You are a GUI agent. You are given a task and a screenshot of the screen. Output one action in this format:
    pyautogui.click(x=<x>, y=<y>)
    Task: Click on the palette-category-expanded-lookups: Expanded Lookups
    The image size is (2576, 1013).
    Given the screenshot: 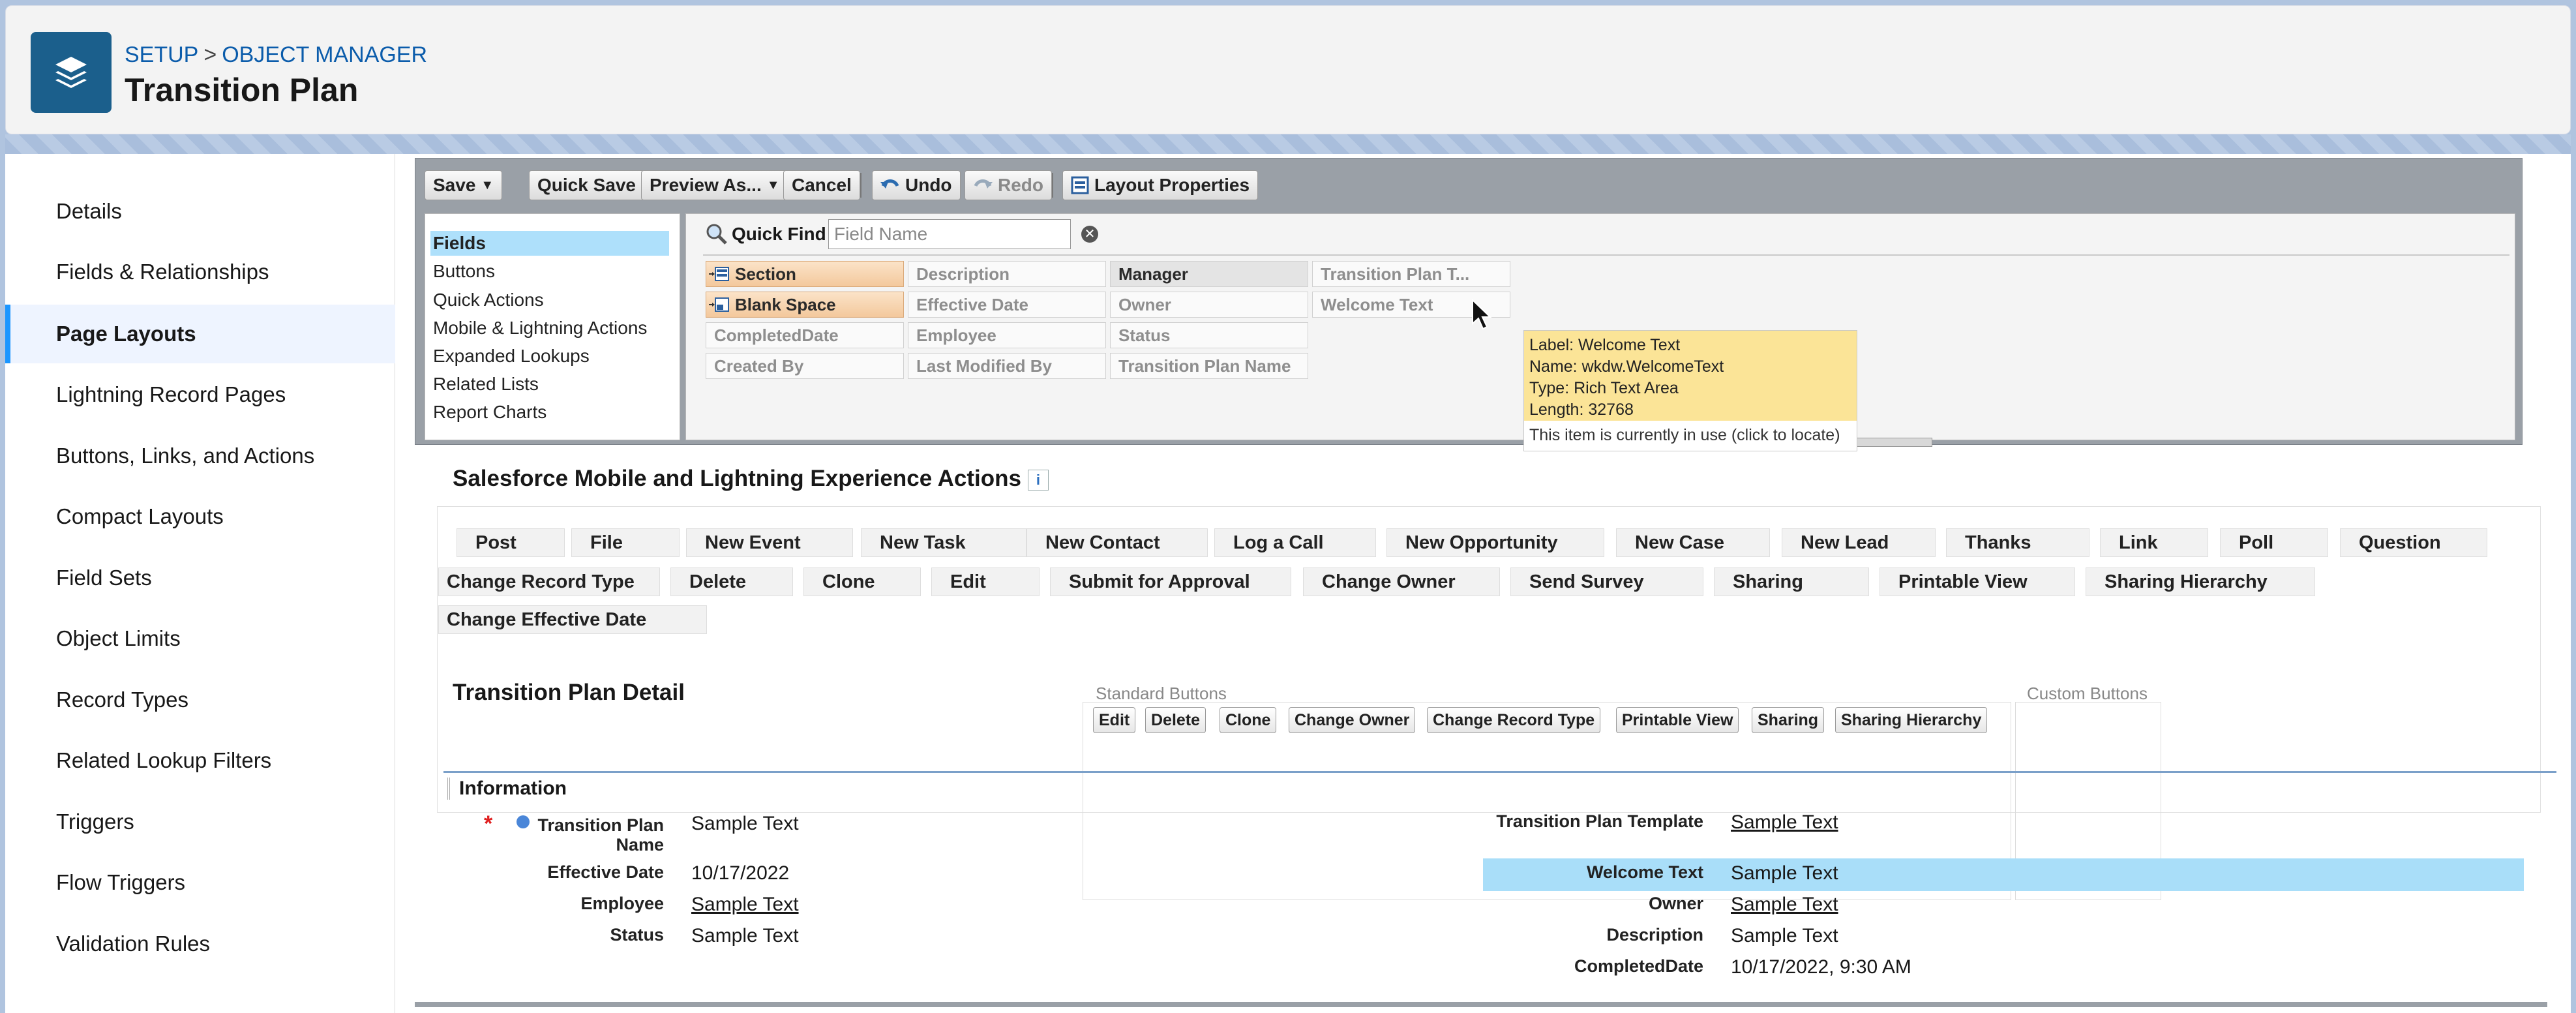 What is the action you would take?
    pyautogui.click(x=549, y=356)
    